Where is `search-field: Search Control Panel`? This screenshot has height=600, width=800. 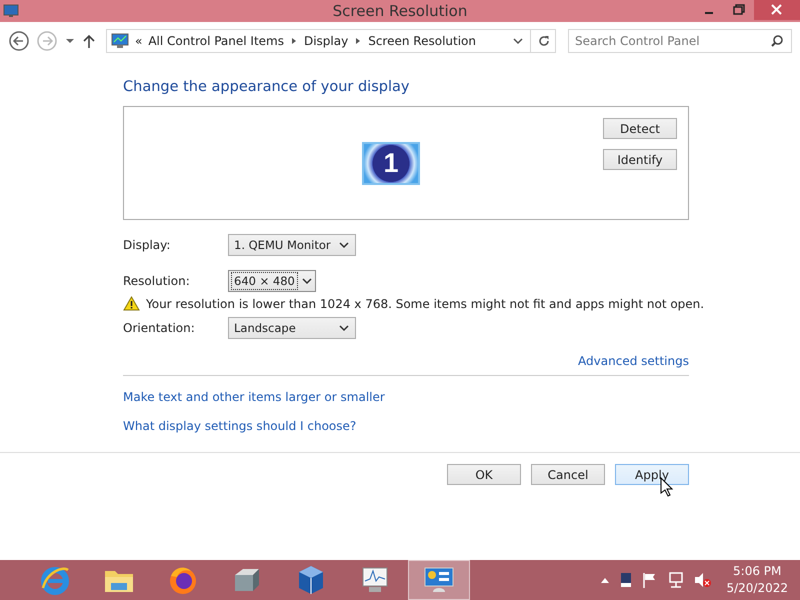
search-field: Search Control Panel is located at coordinates (680, 41).